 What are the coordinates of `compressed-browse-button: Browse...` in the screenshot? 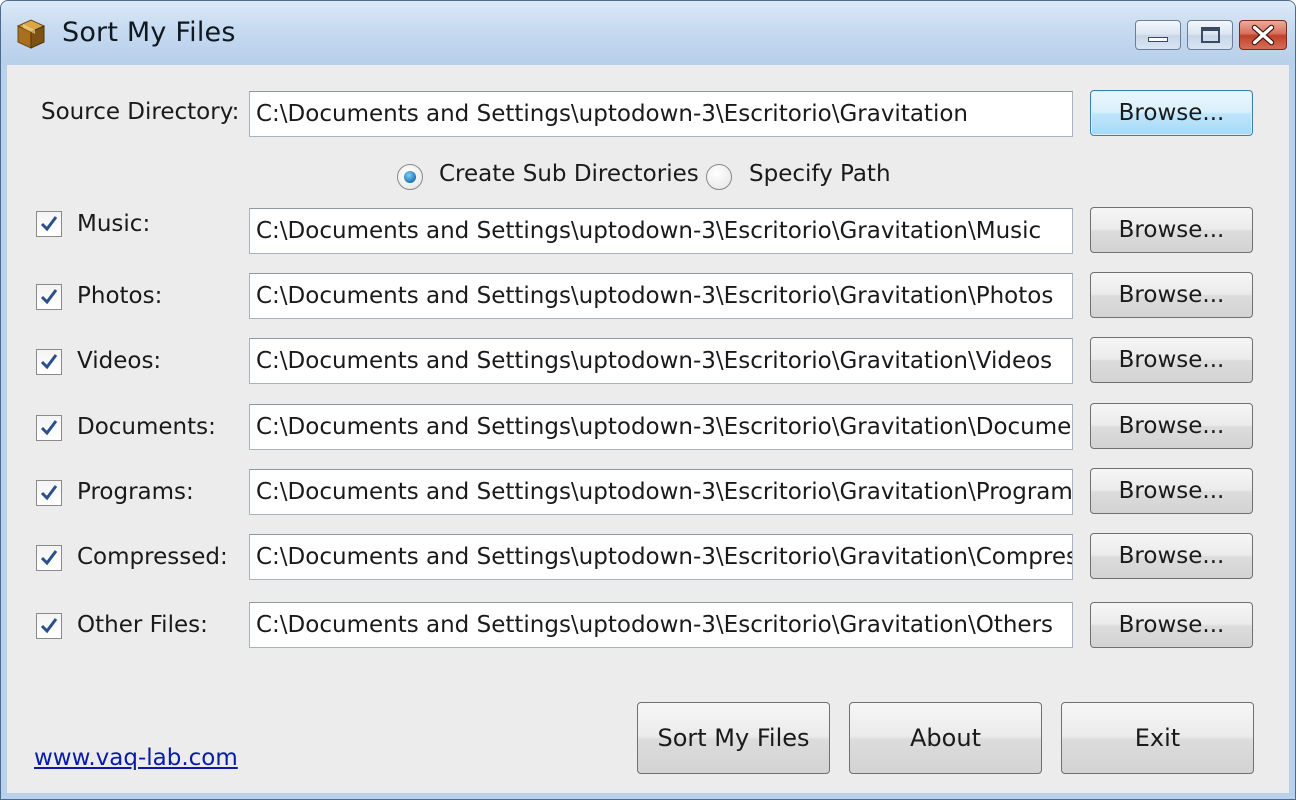 It's located at (1171, 556).